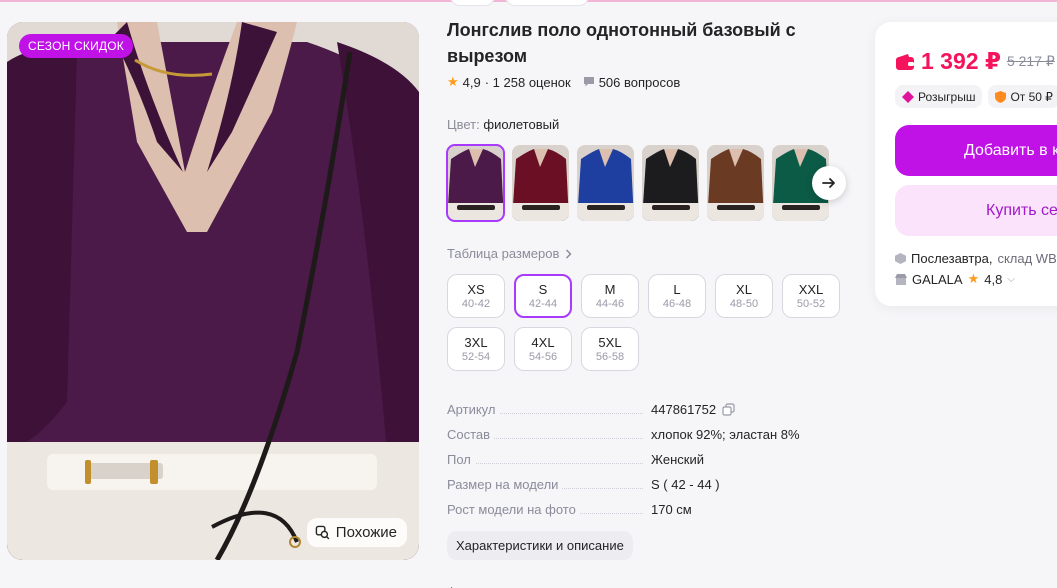 This screenshot has width=1057, height=588. I want to click on size-option: 4XL 54-56, so click(543, 349).